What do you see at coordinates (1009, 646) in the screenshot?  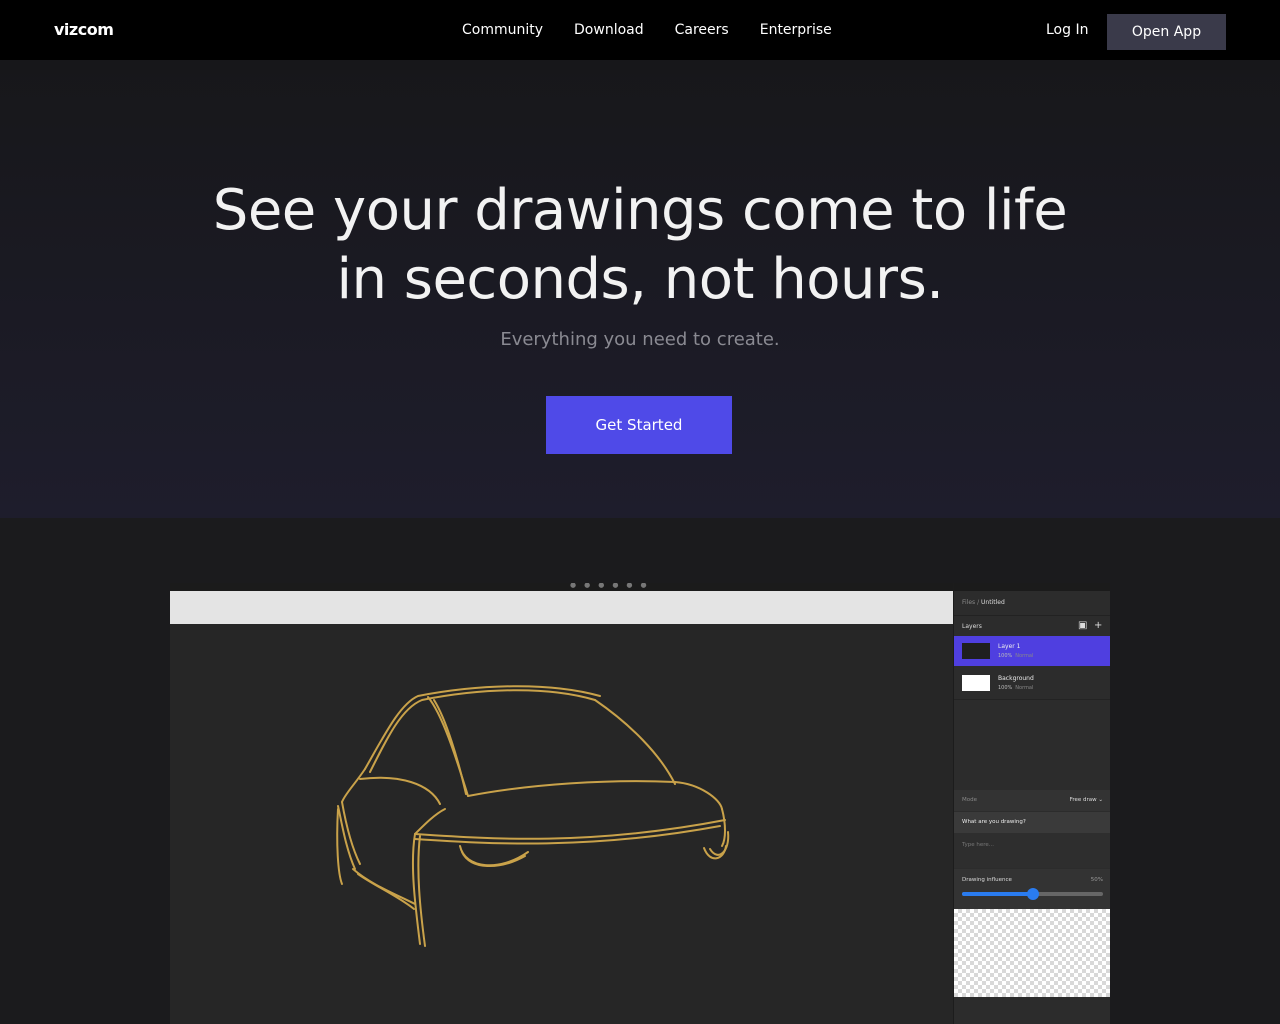 I see `layer-name: Layer 1` at bounding box center [1009, 646].